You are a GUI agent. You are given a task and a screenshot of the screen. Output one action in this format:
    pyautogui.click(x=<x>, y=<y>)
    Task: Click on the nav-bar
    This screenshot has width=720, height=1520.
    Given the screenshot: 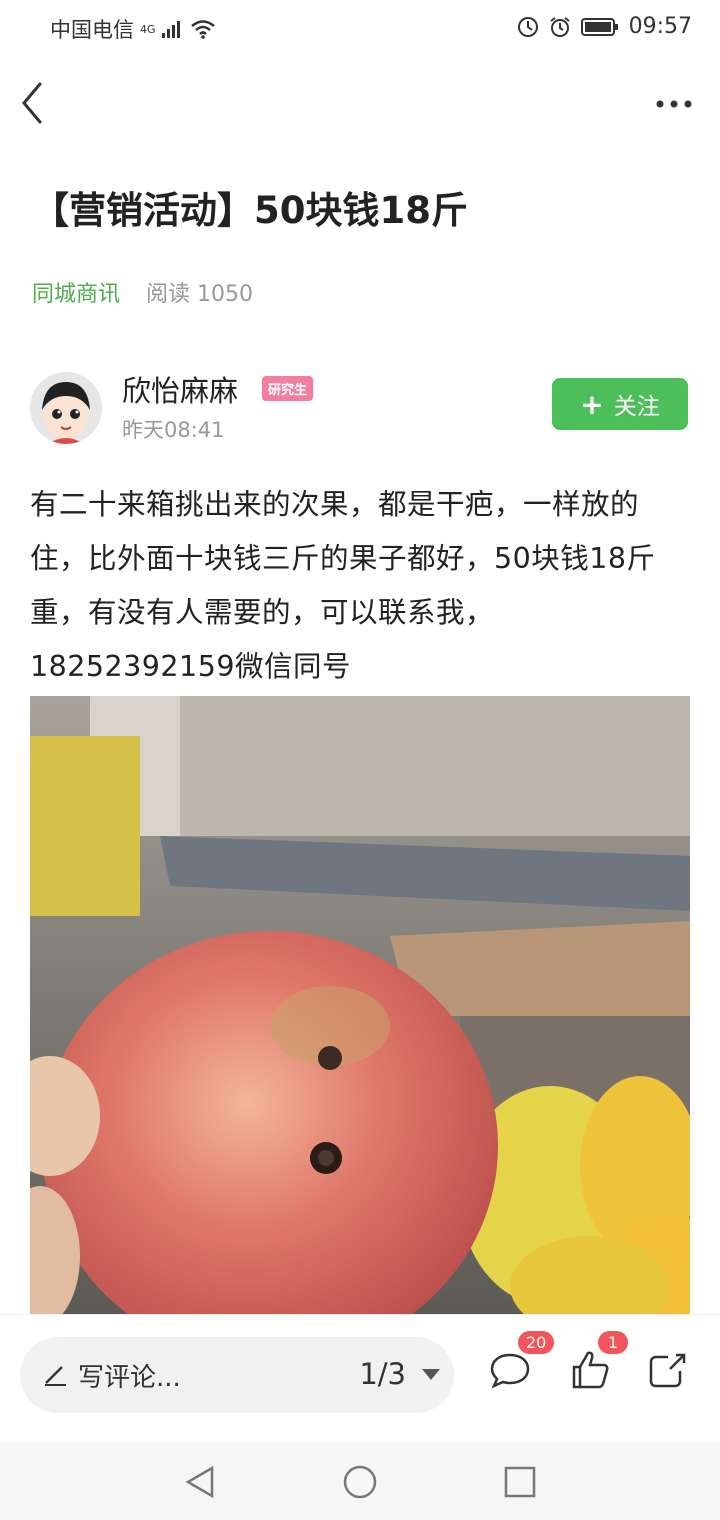 What is the action you would take?
    pyautogui.click(x=360, y=105)
    